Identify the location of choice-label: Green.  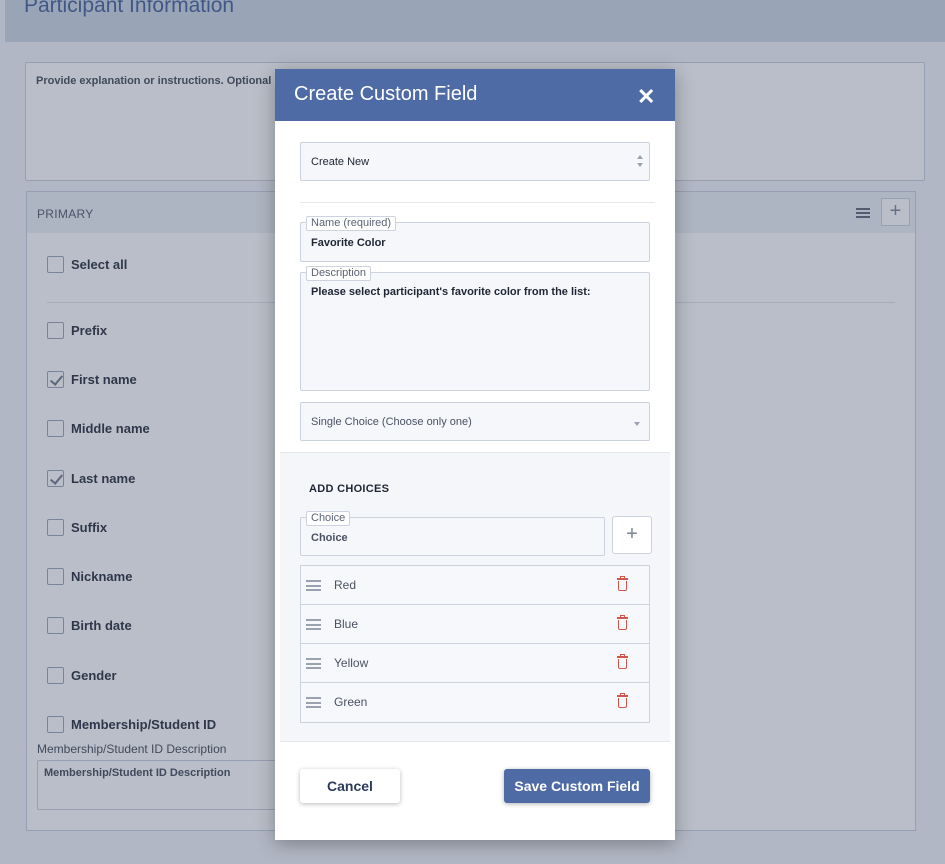
(351, 702).